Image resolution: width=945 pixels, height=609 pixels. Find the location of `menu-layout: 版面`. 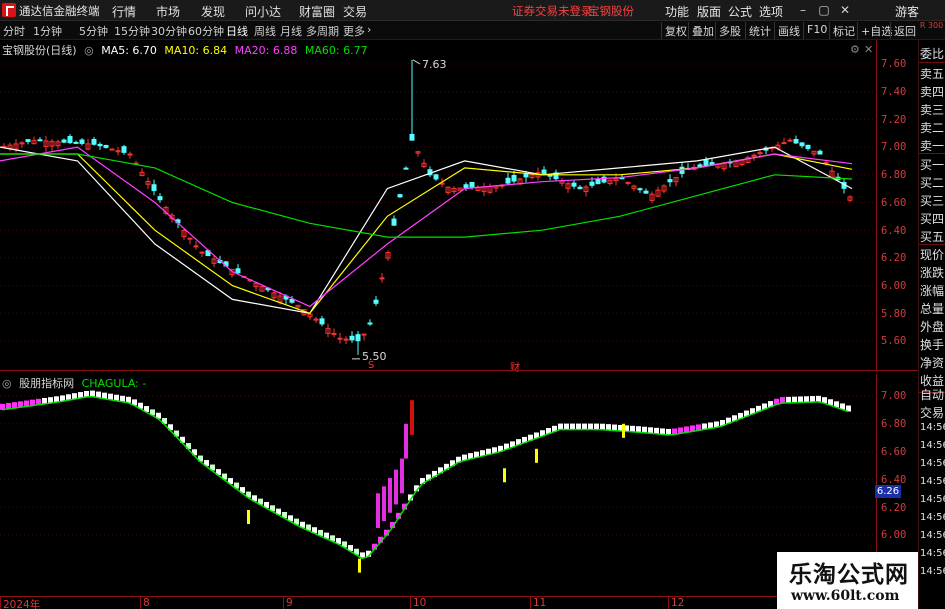

menu-layout: 版面 is located at coordinates (709, 11).